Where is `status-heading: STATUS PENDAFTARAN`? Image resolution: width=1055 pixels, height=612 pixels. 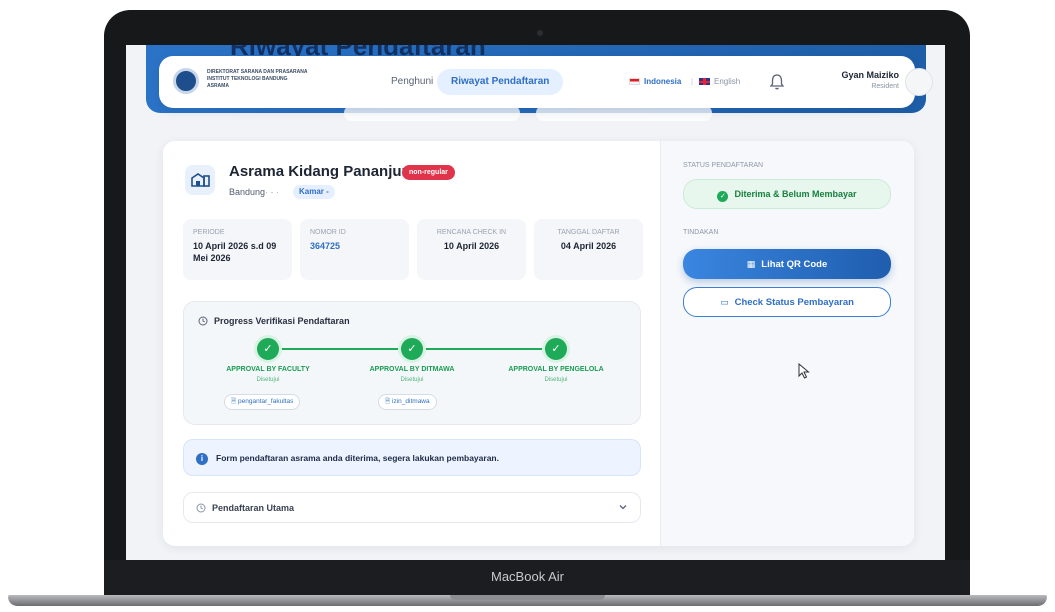 status-heading: STATUS PENDAFTARAN is located at coordinates (723, 165).